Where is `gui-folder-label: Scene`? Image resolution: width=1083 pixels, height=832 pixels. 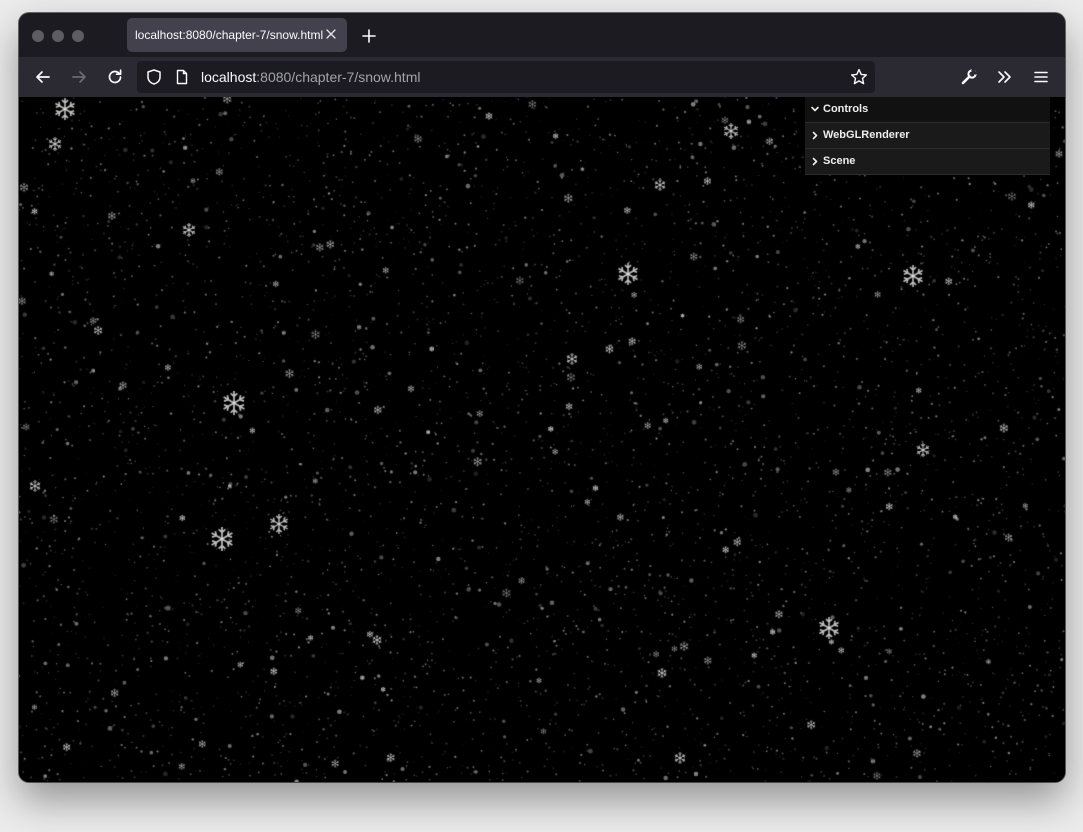 gui-folder-label: Scene is located at coordinates (839, 161).